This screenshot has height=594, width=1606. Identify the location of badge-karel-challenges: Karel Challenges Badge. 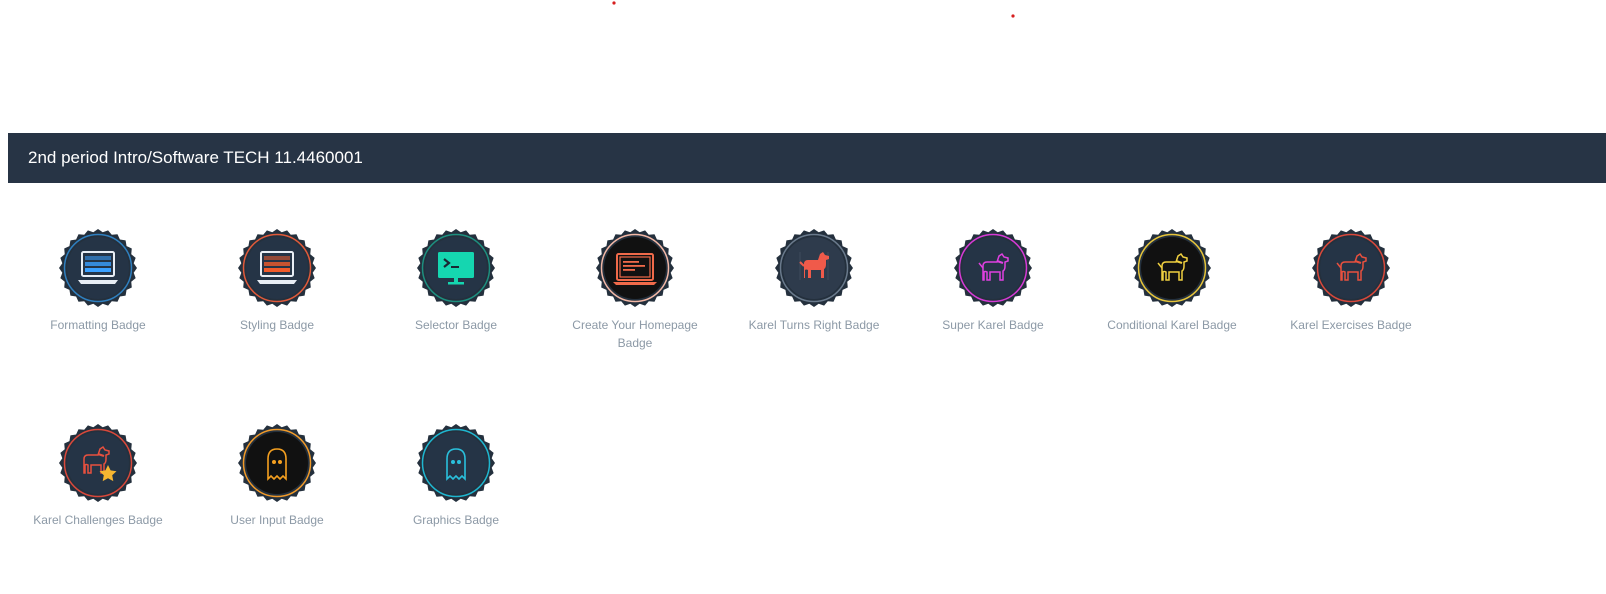
(98, 476).